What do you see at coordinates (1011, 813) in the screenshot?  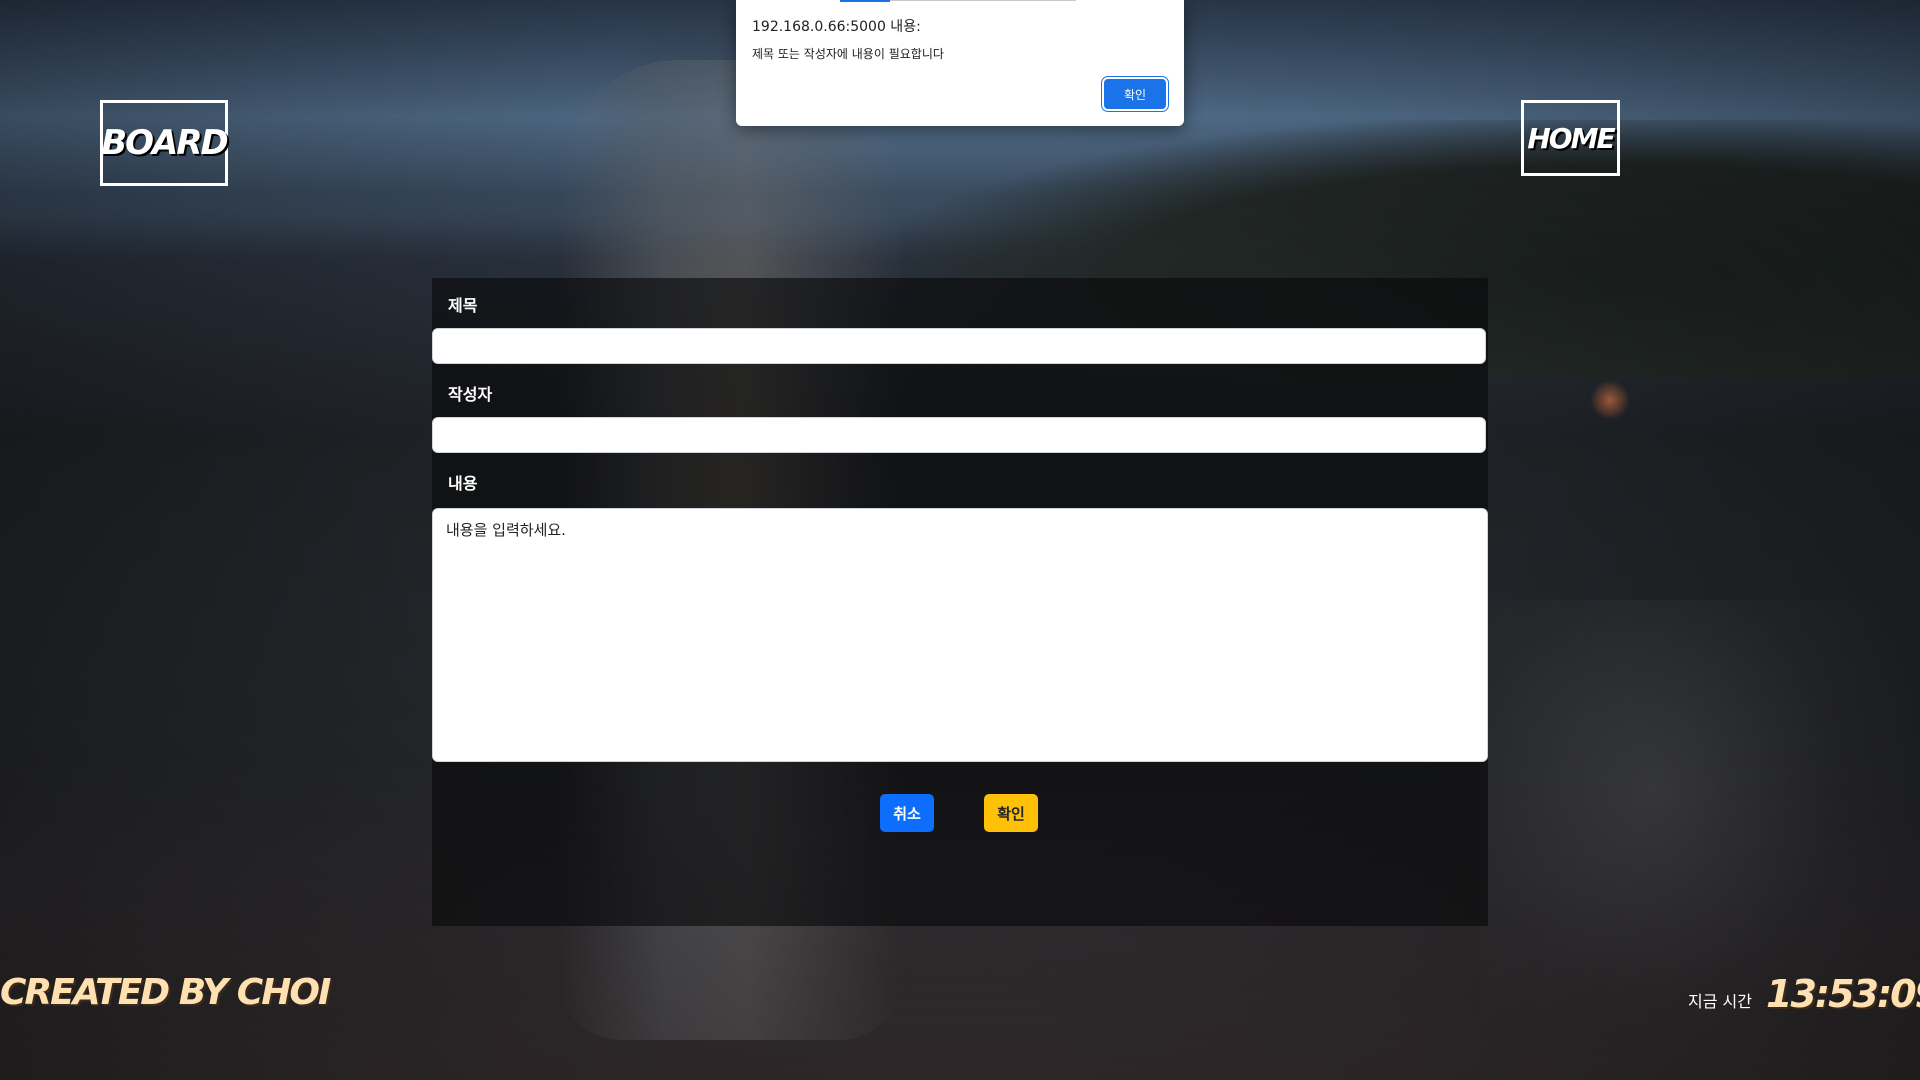 I see `confirm-button: 확인` at bounding box center [1011, 813].